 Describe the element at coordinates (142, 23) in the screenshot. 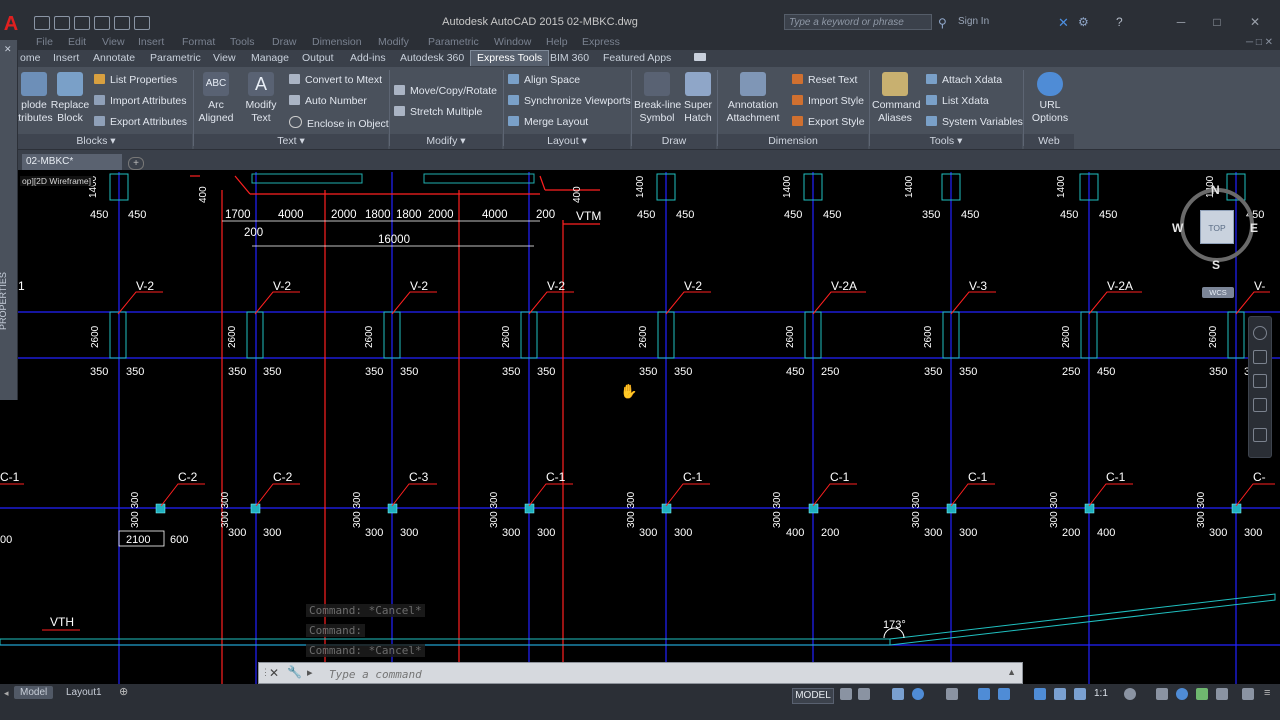

I see `undo-icon` at that location.